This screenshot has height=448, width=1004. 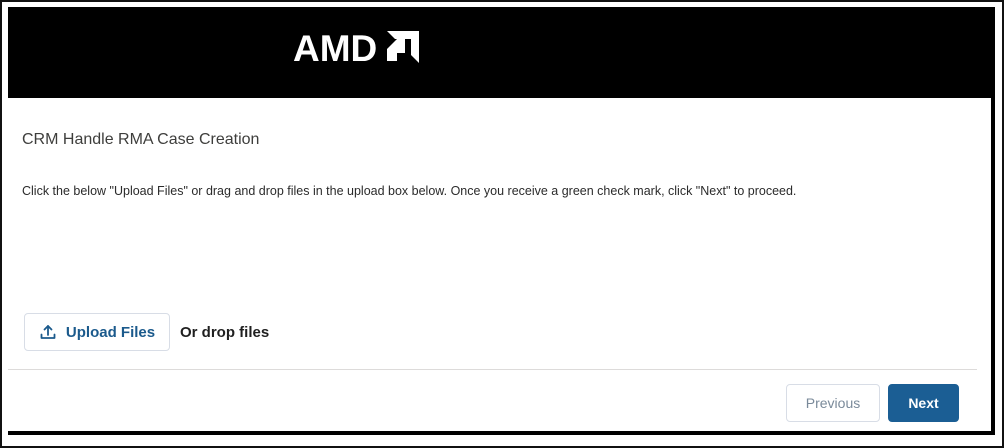 What do you see at coordinates (335, 48) in the screenshot?
I see `logo-text: AMD` at bounding box center [335, 48].